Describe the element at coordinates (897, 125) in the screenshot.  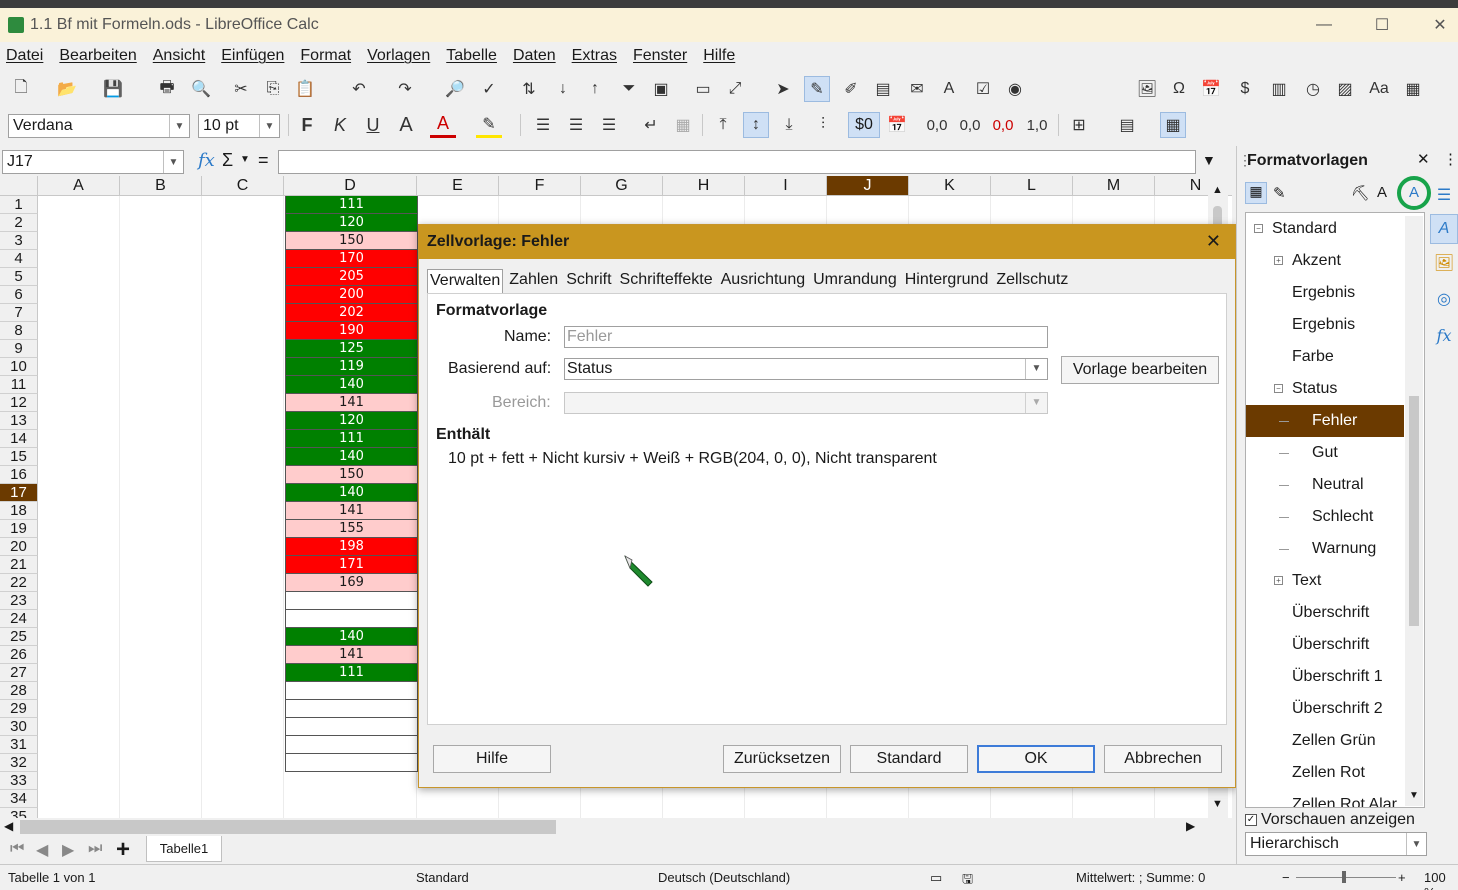
I see `date-format-icon: 📅` at that location.